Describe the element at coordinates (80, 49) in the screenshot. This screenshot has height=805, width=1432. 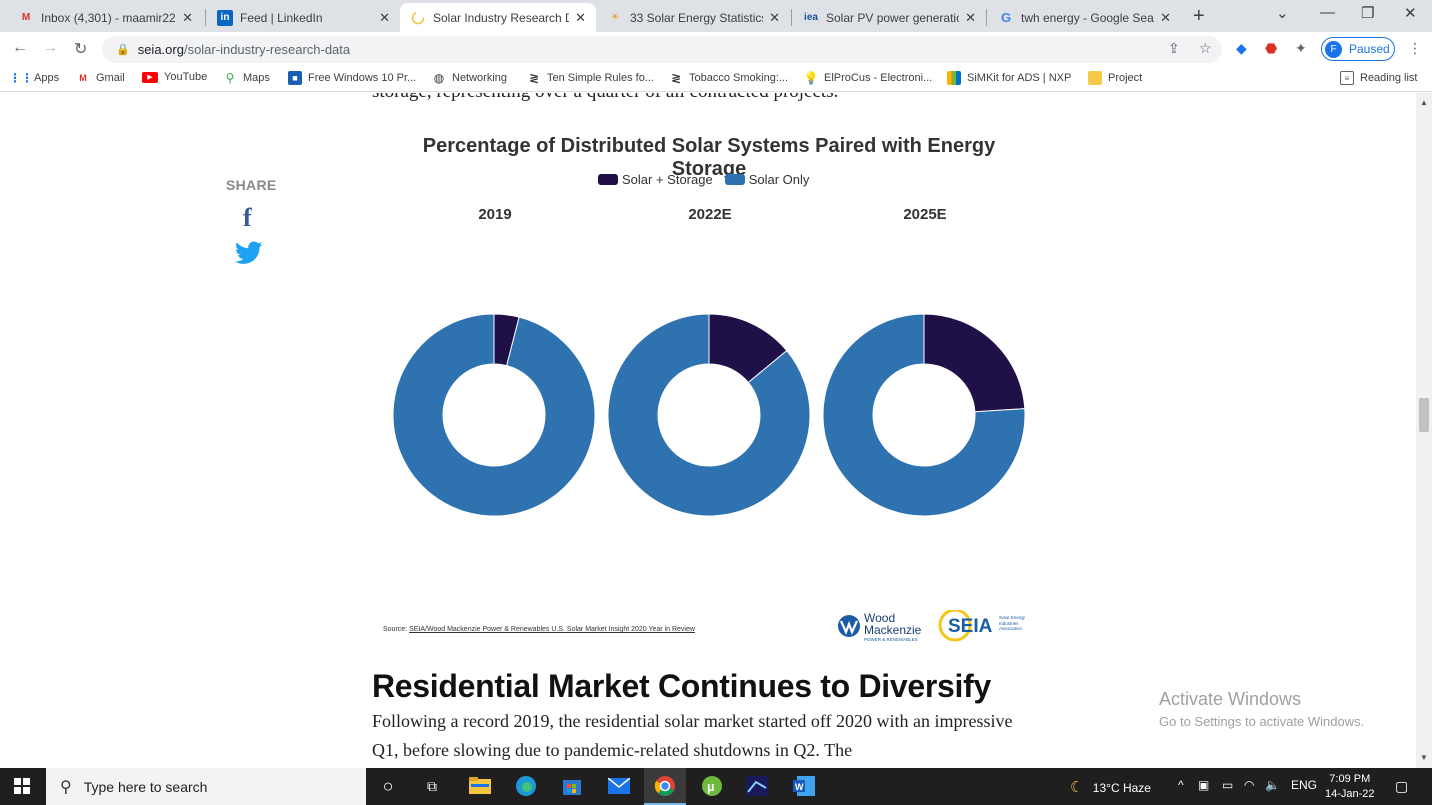
I see `reload-icon: ↻` at that location.